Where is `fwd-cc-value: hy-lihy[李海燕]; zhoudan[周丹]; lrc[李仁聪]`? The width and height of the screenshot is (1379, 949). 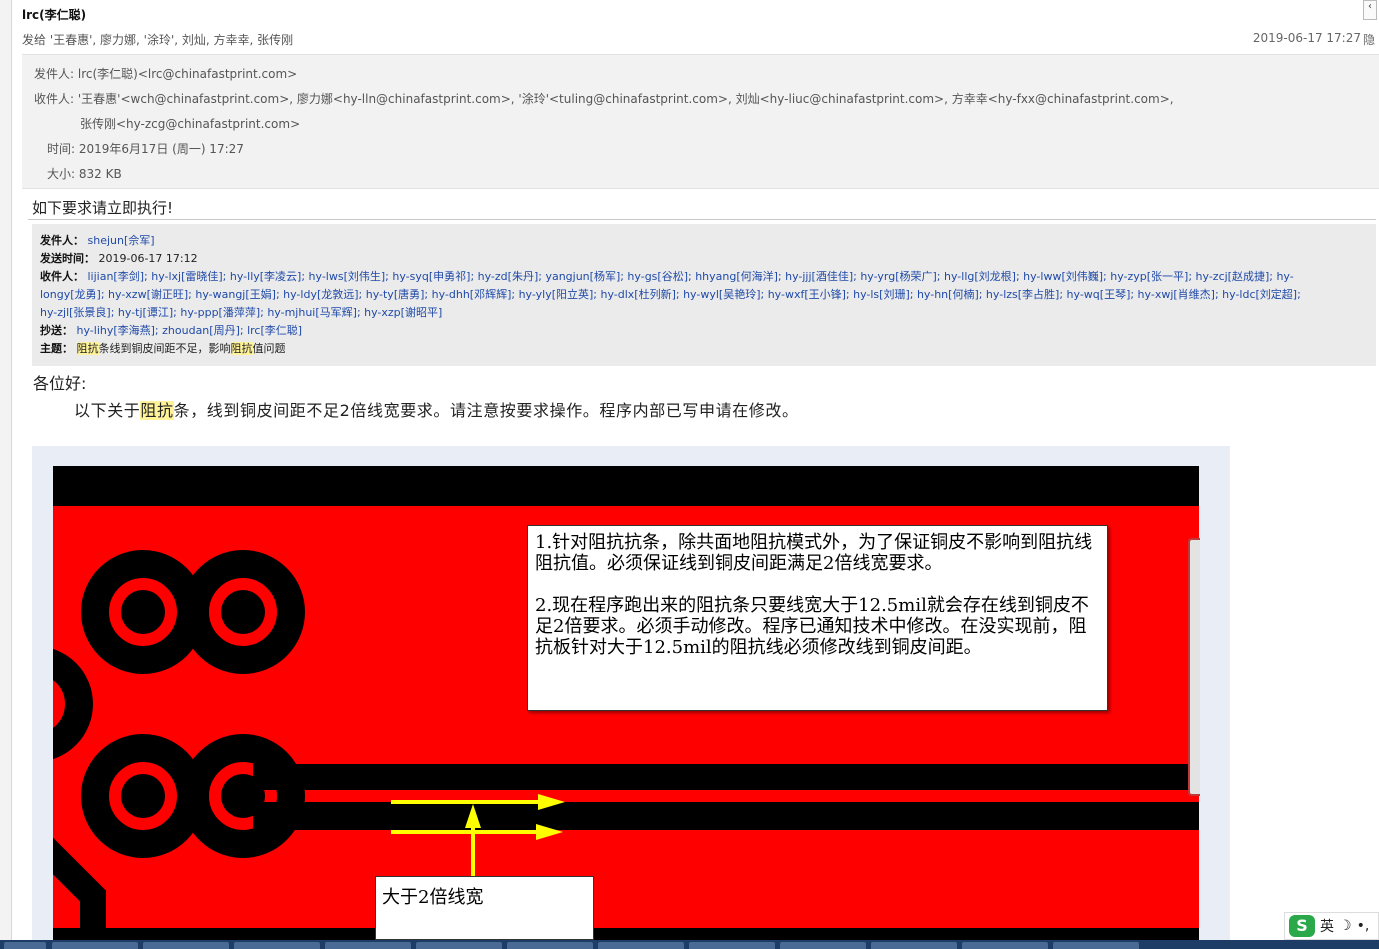 fwd-cc-value: hy-lihy[李海燕]; zhoudan[周丹]; lrc[李仁聪] is located at coordinates (190, 330).